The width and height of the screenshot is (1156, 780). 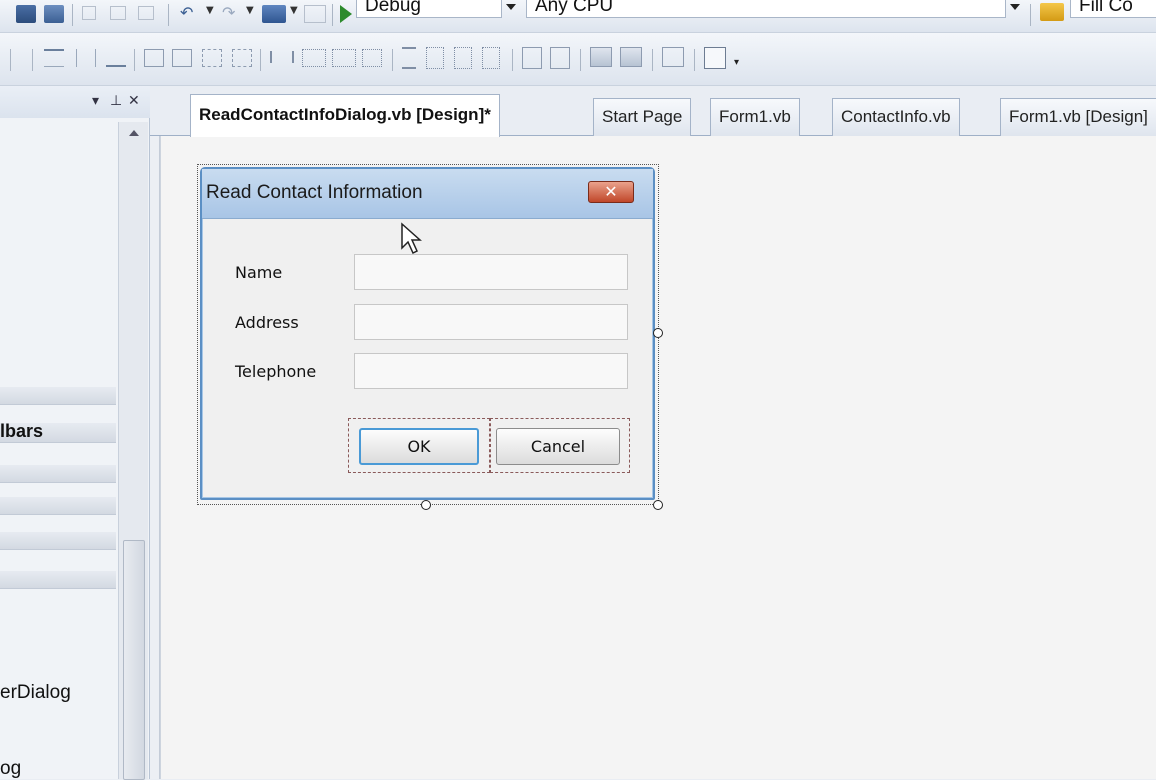 I want to click on tab-readcontactinfodialog-design: ReadContactInfoDialog.vb [Design]*, so click(x=345, y=115).